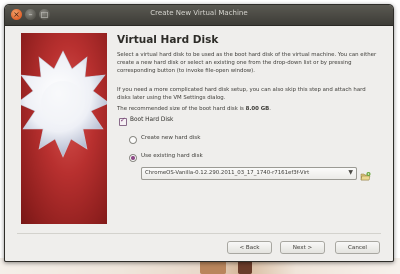  I want to click on wizard-image, so click(64, 128).